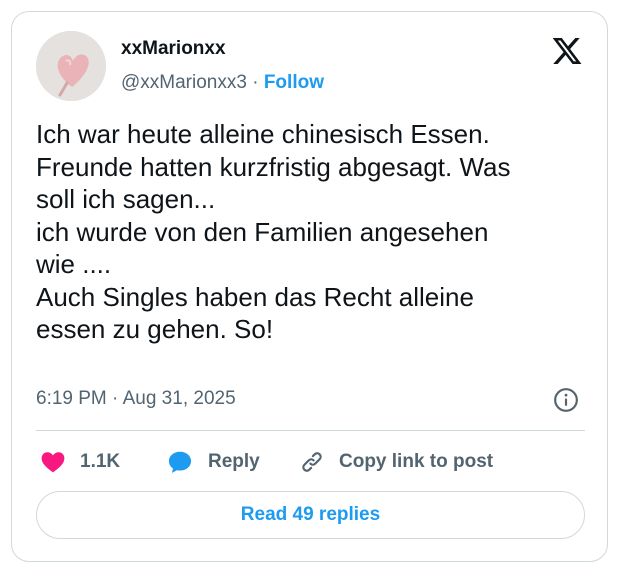  I want to click on tweet-timestamp: 6:19 PM · Aug 31, 2025, so click(136, 399).